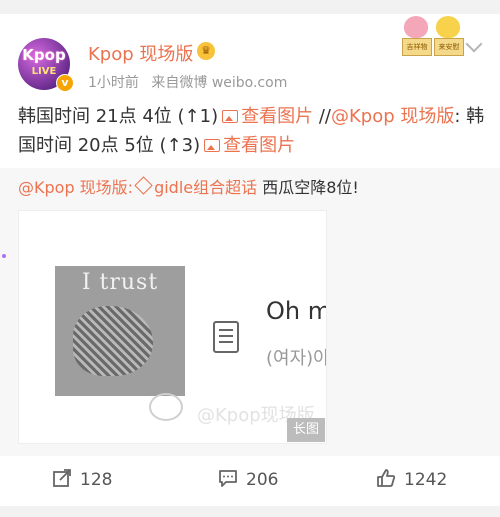 The width and height of the screenshot is (500, 517). I want to click on sticker-label: 来安慰, so click(449, 47).